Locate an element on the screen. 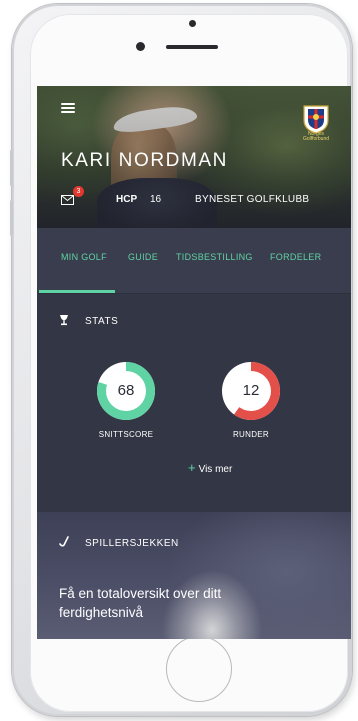  mail-icon is located at coordinates (67, 200).